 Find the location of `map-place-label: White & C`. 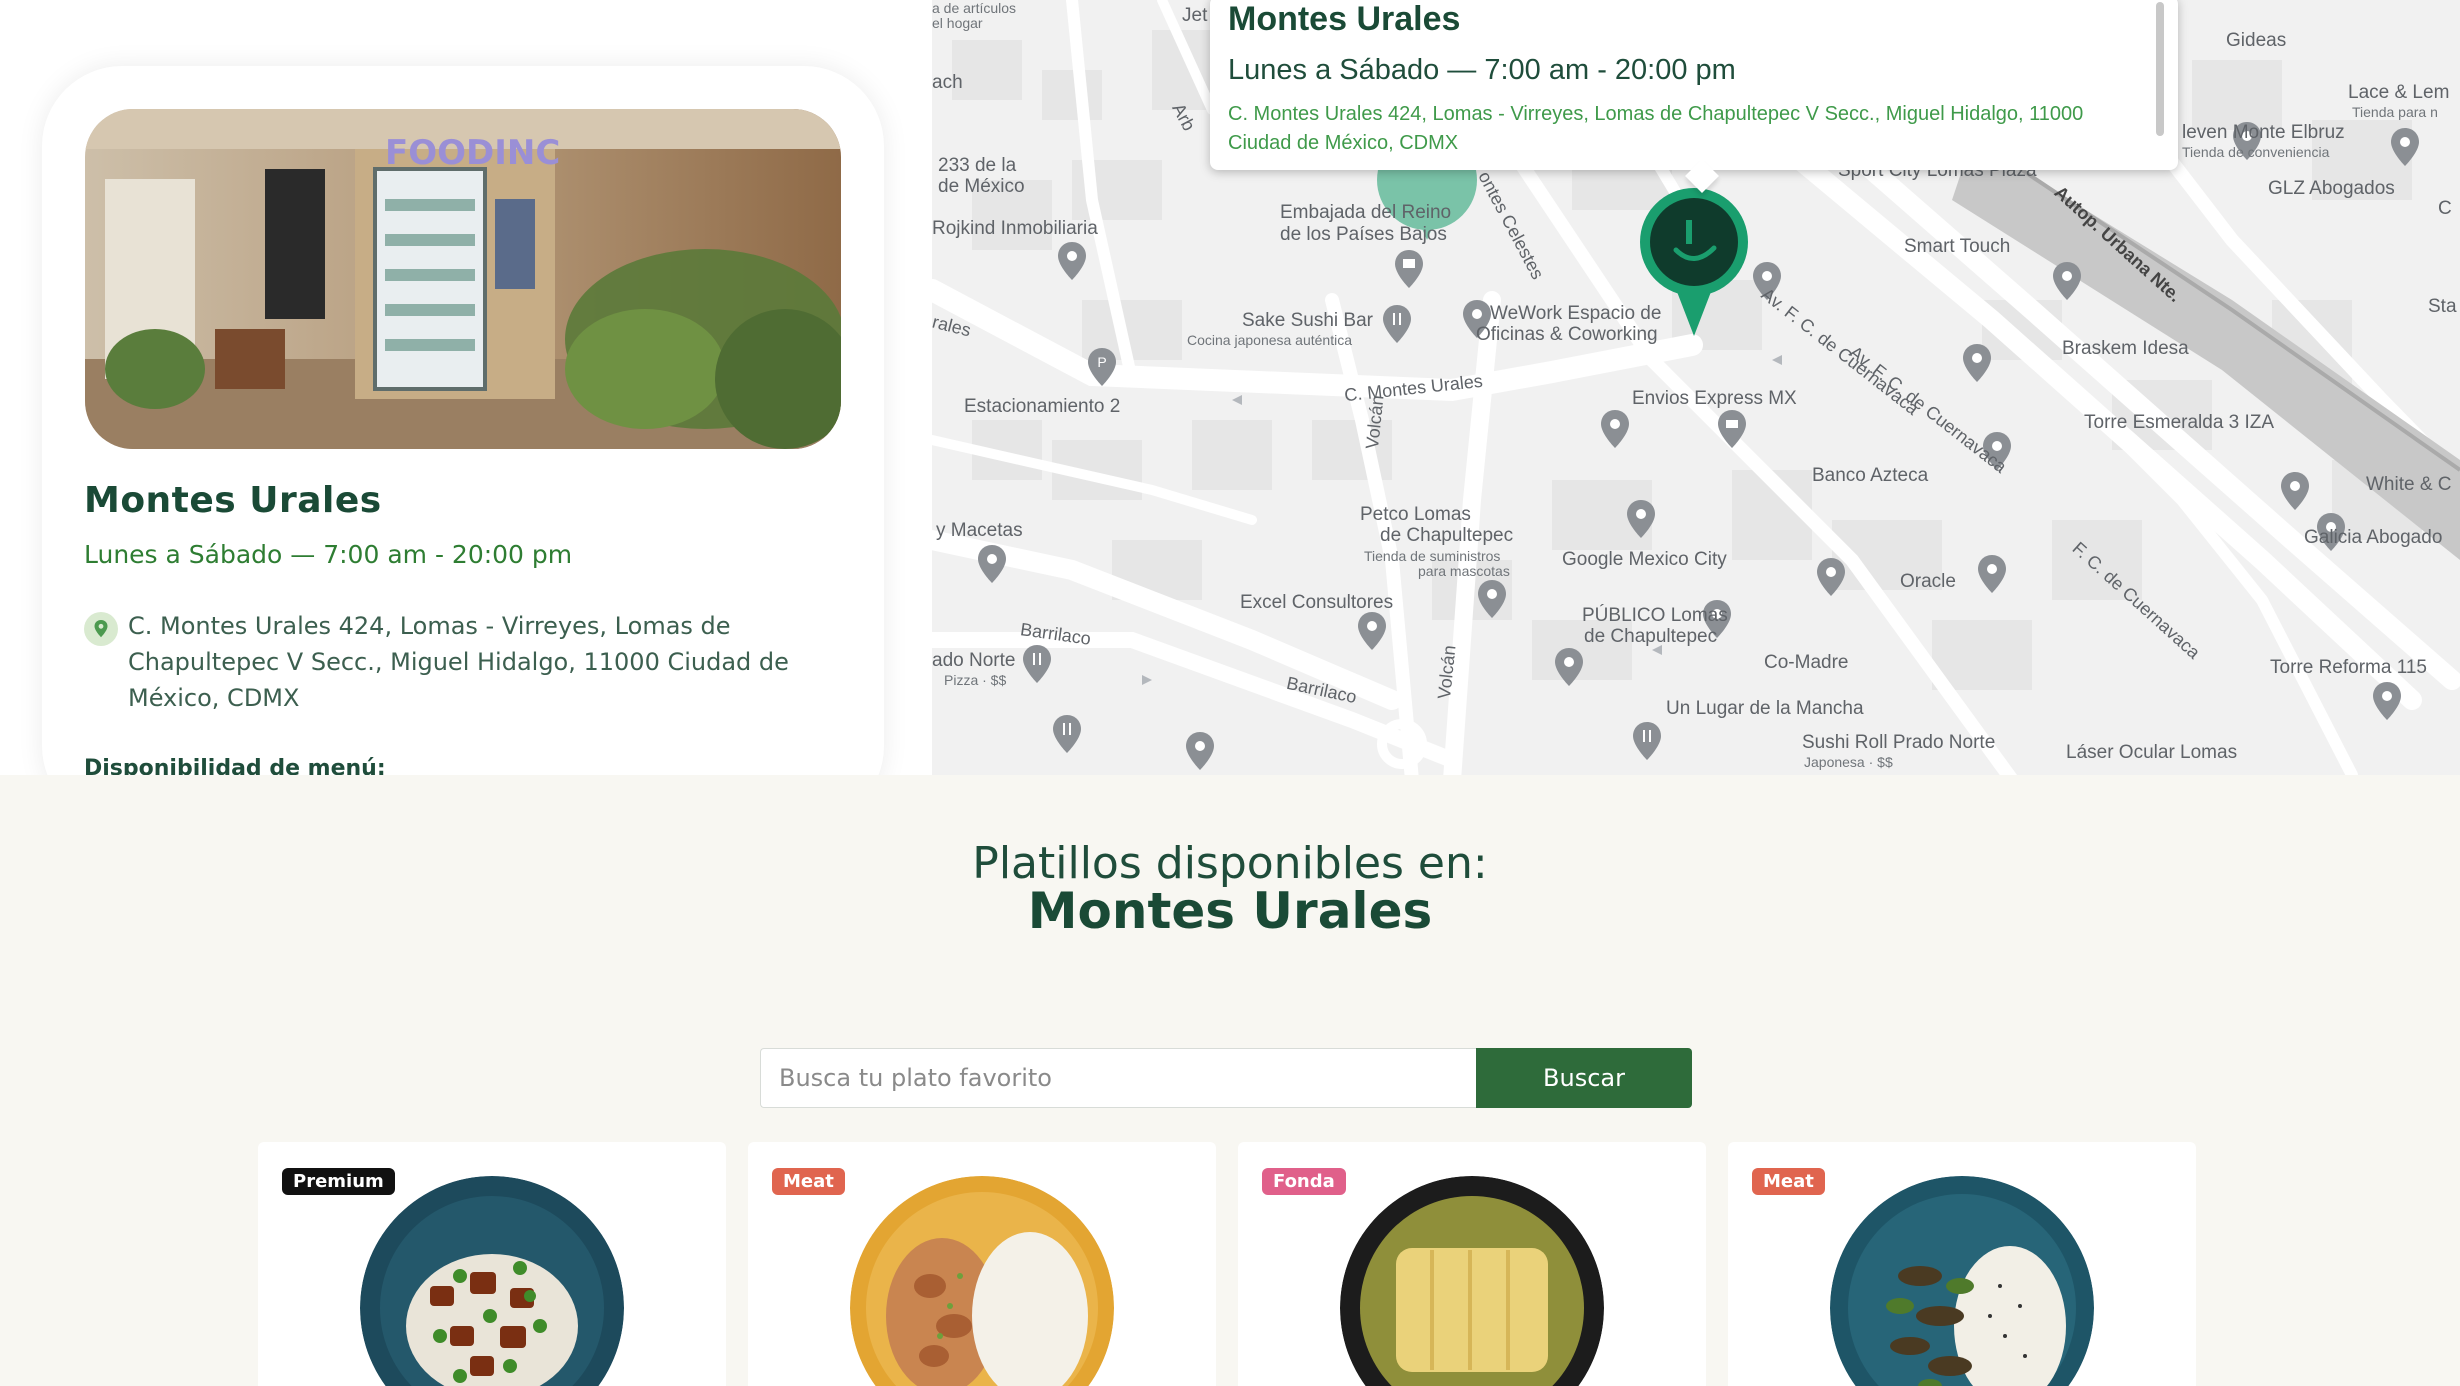

map-place-label: White & C is located at coordinates (2409, 484).